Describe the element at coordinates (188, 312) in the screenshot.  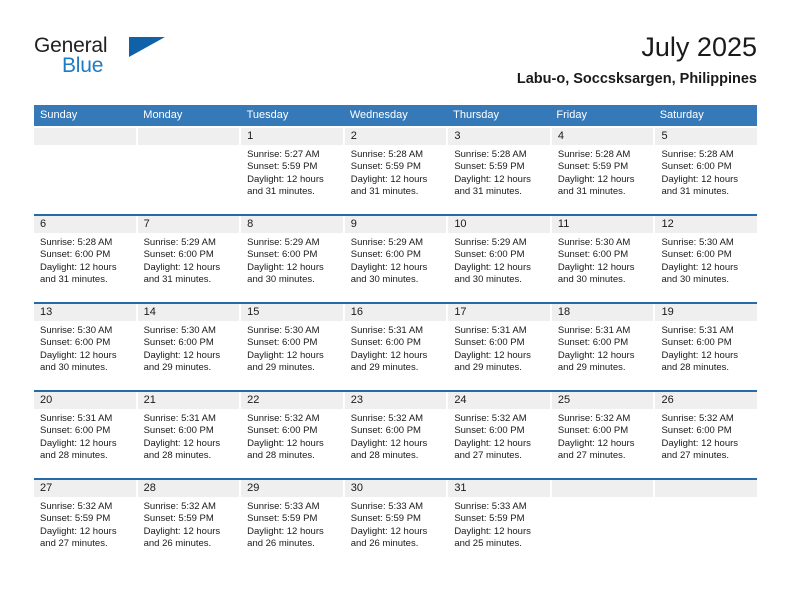
I see `day-number: 14` at that location.